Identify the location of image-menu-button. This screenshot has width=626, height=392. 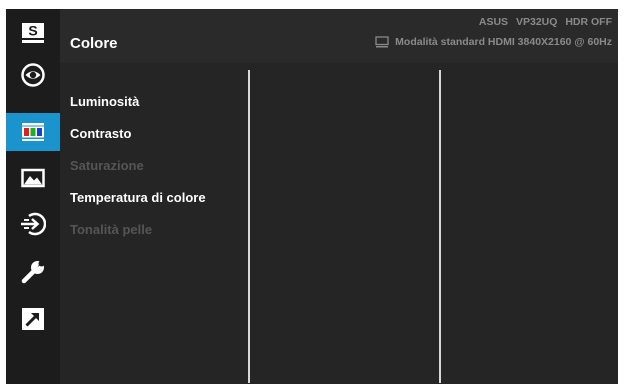
(33, 178).